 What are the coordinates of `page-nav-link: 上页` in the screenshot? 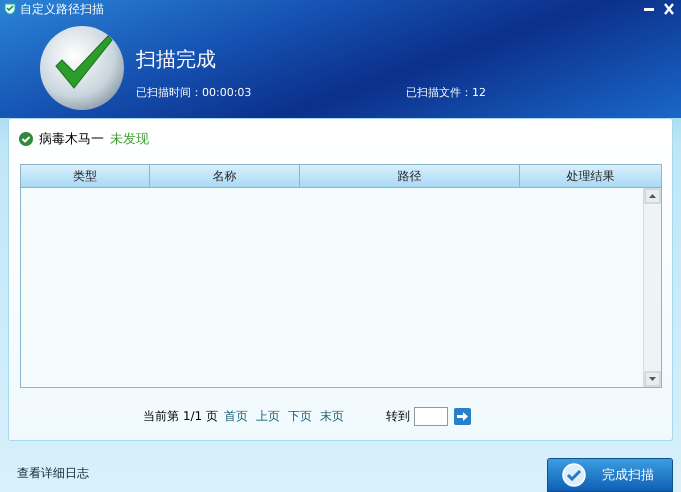 It's located at (268, 416).